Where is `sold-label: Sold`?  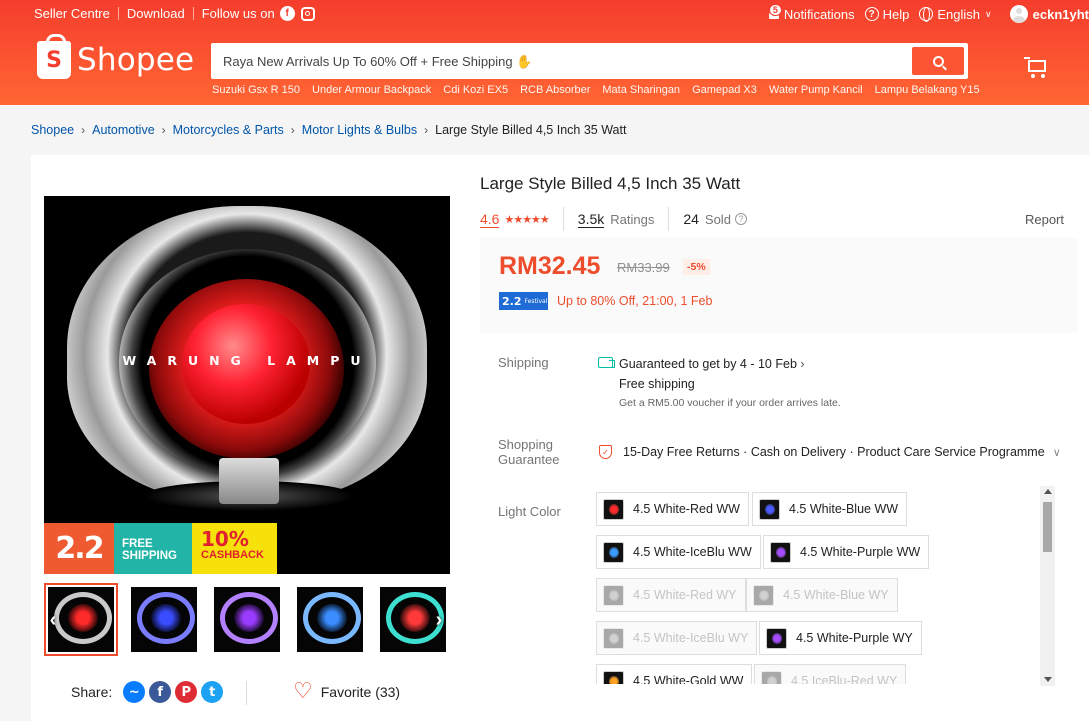 sold-label: Sold is located at coordinates (717, 219).